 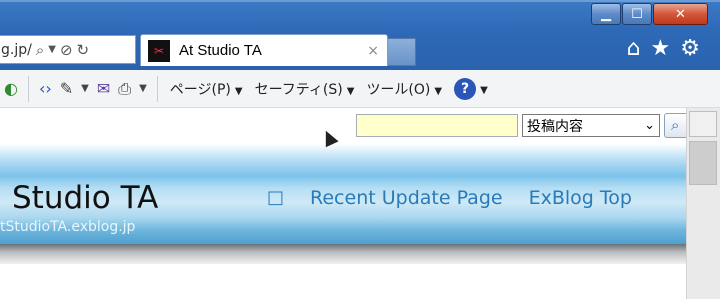 I want to click on banner-shadow, so click(x=343, y=254).